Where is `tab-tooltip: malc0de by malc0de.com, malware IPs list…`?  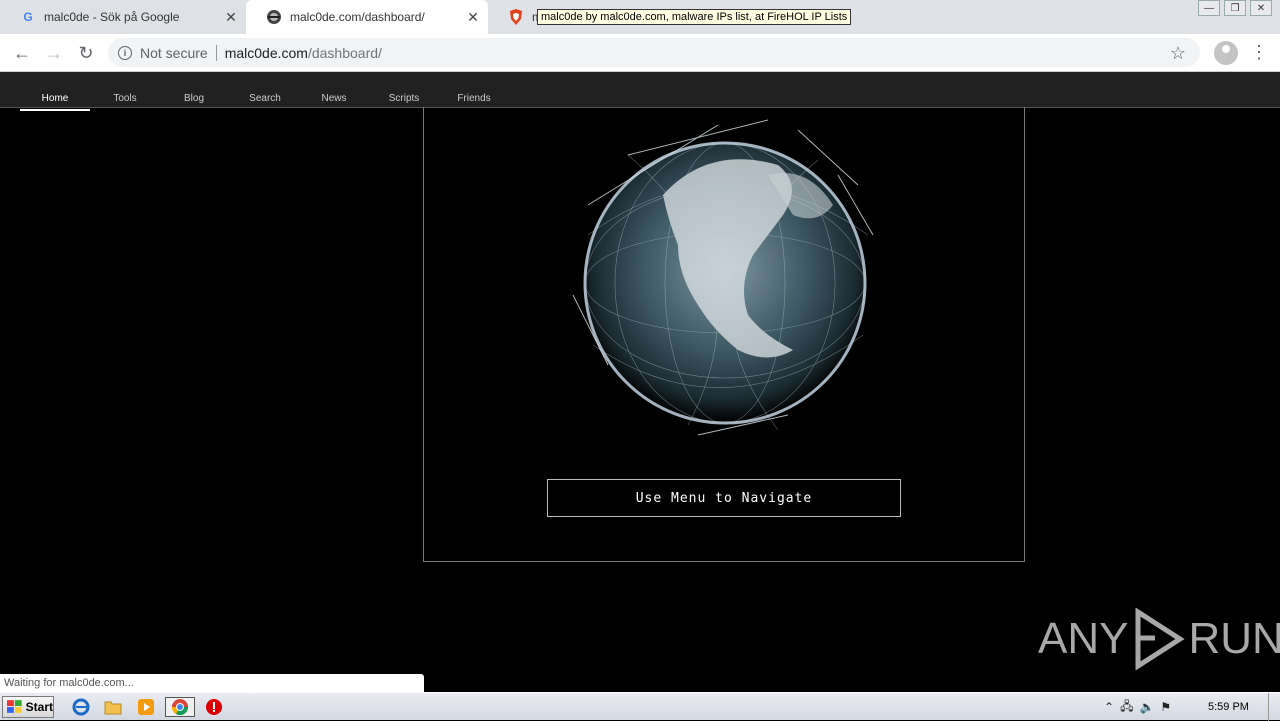 tab-tooltip: malc0de by malc0de.com, malware IPs list… is located at coordinates (694, 17).